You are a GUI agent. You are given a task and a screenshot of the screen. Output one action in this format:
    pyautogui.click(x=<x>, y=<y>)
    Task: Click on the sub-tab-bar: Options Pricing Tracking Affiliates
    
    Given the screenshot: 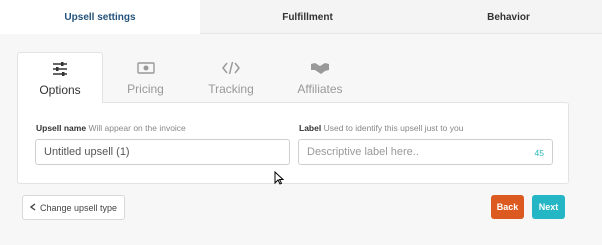 What is the action you would take?
    pyautogui.click(x=191, y=77)
    